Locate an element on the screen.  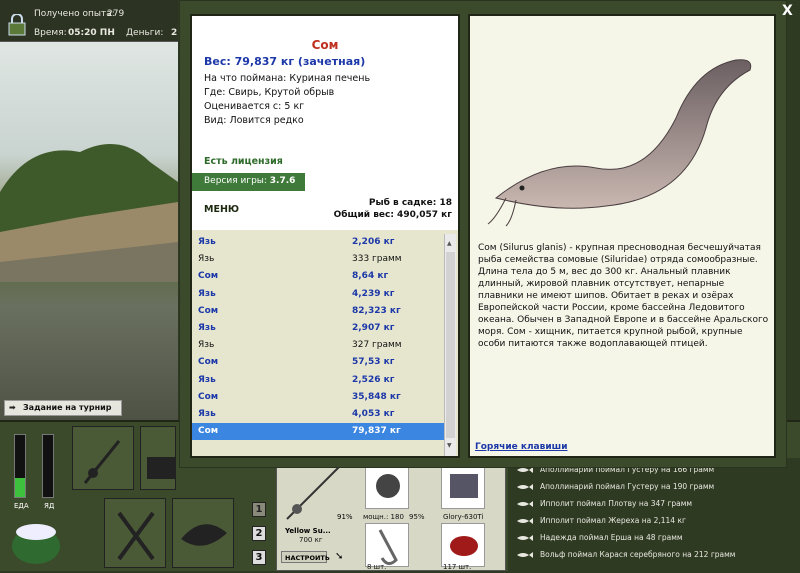
catch-row: Язь 2,907 кг is located at coordinates (318, 328).